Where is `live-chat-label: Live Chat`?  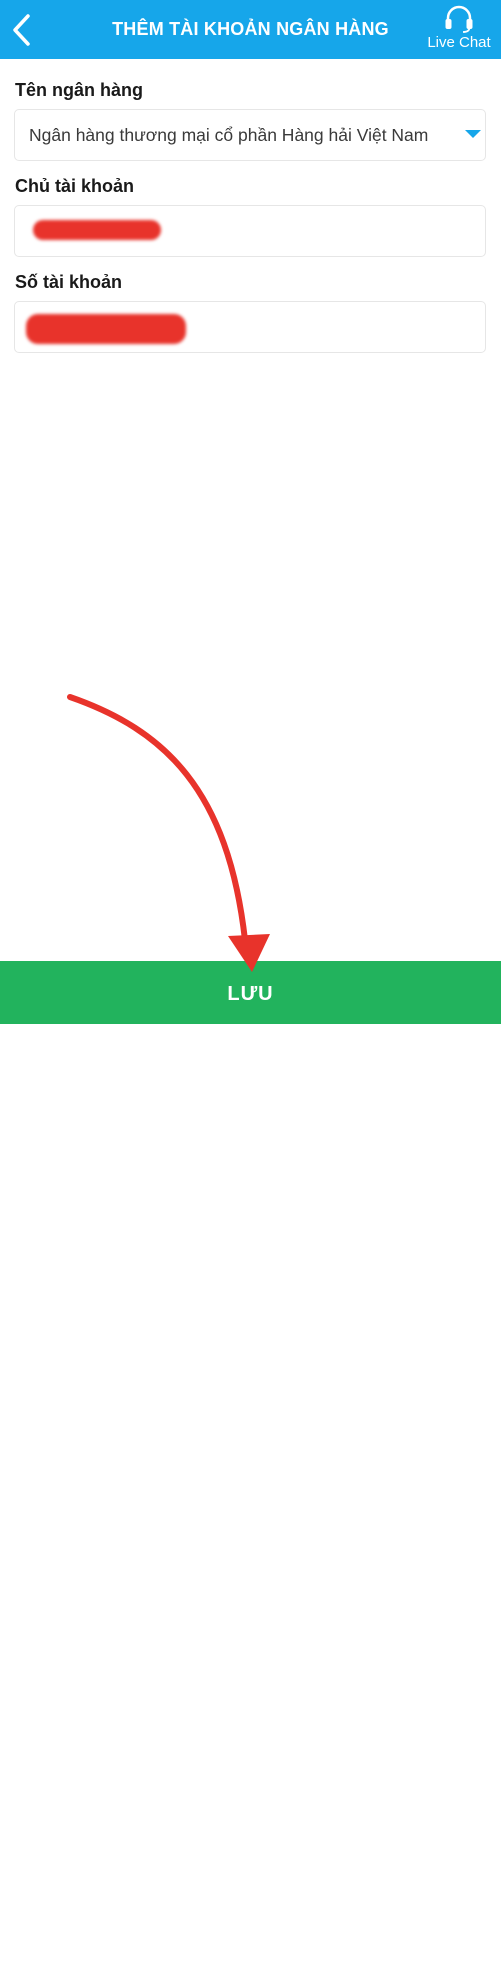 live-chat-label: Live Chat is located at coordinates (459, 42).